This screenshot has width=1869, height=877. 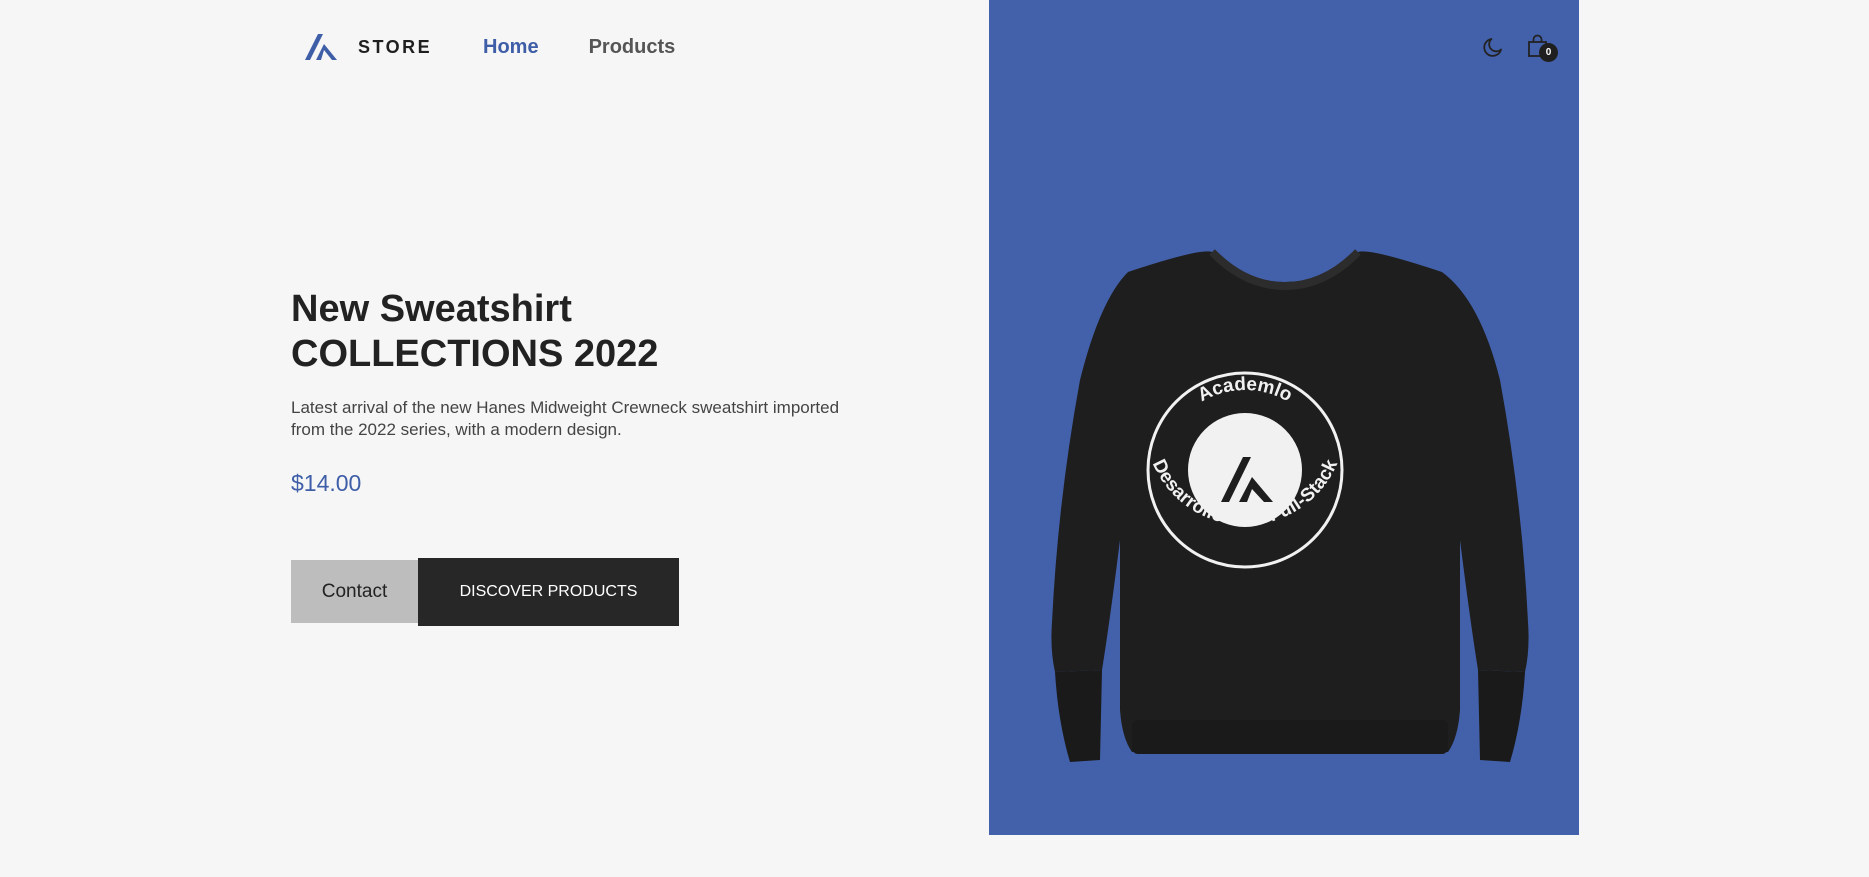 What do you see at coordinates (1548, 52) in the screenshot?
I see `cart-count-badge: 0` at bounding box center [1548, 52].